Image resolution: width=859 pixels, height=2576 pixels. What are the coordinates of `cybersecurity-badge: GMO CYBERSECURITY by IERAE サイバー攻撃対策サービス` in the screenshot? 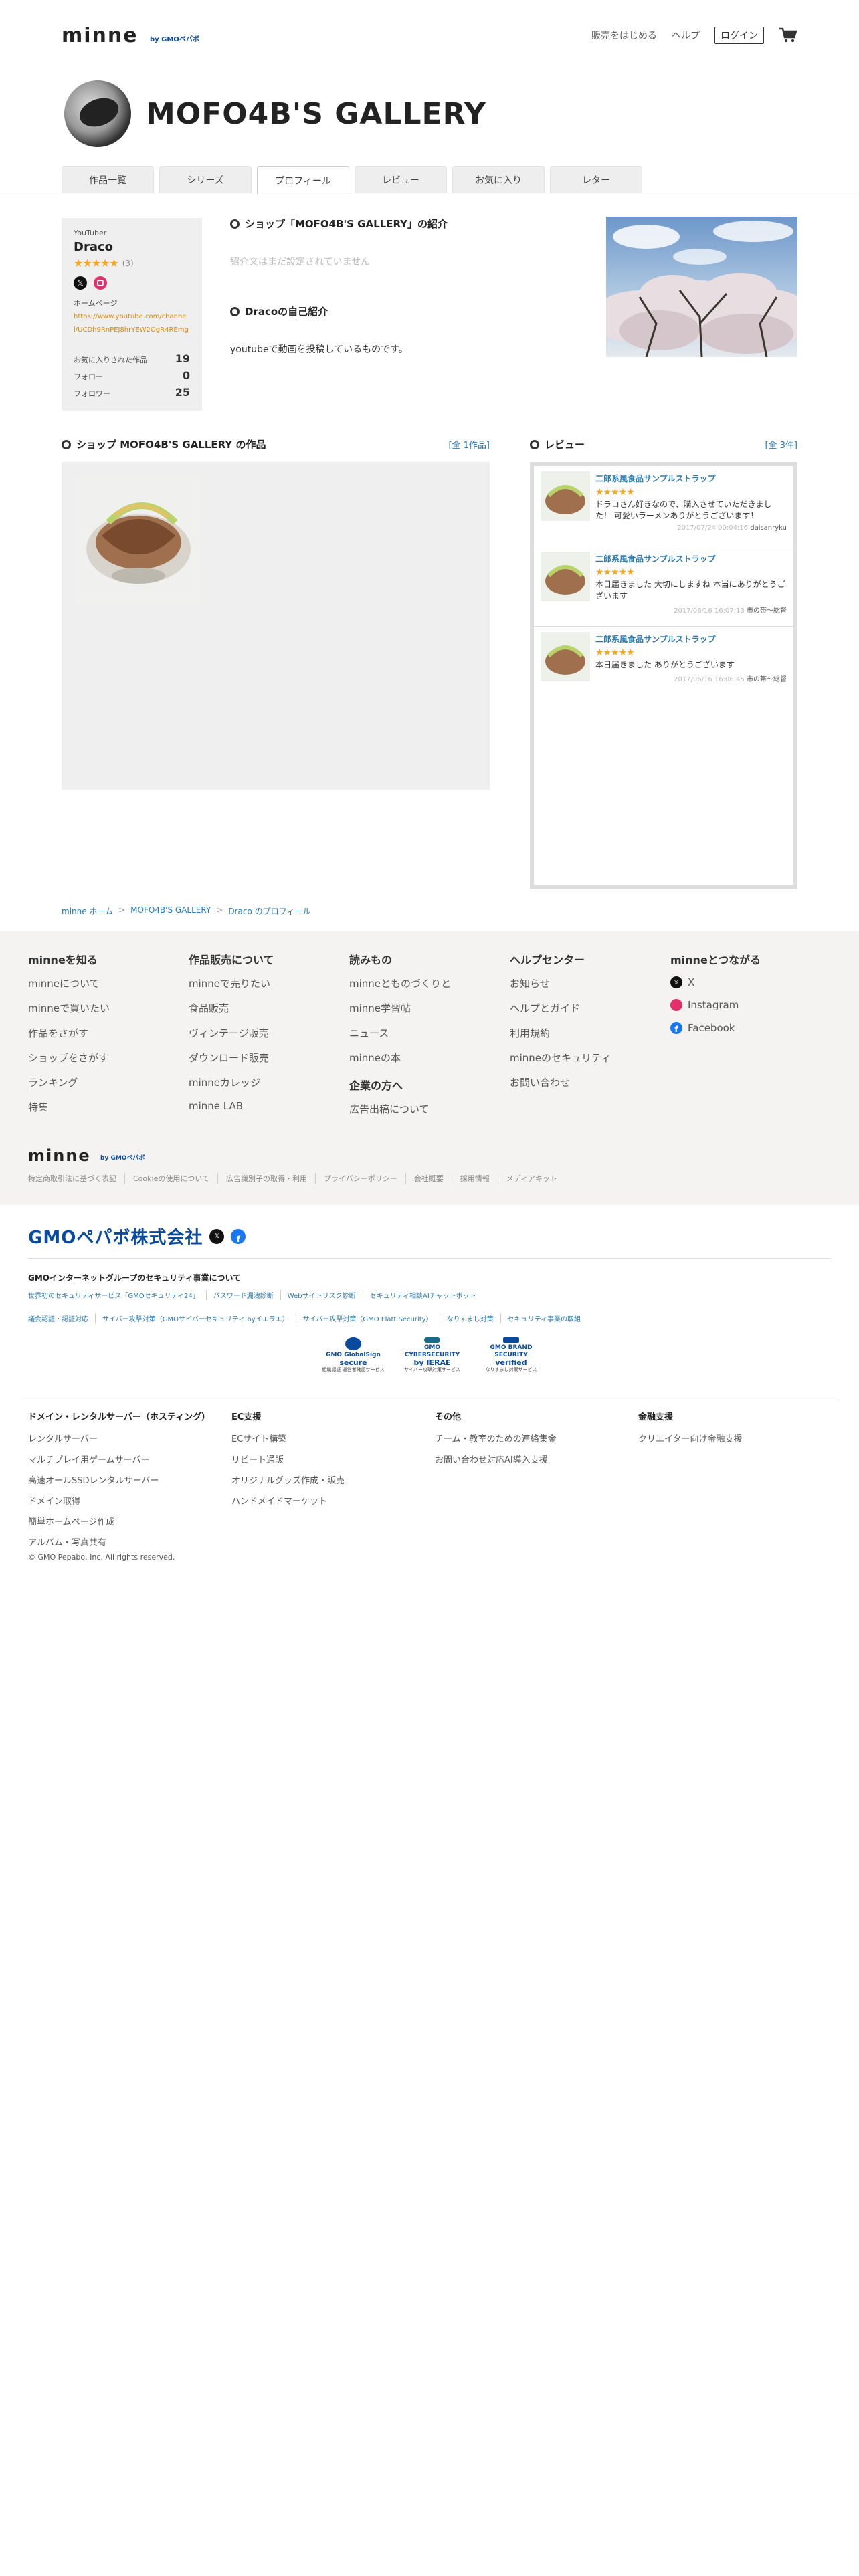 It's located at (432, 1355).